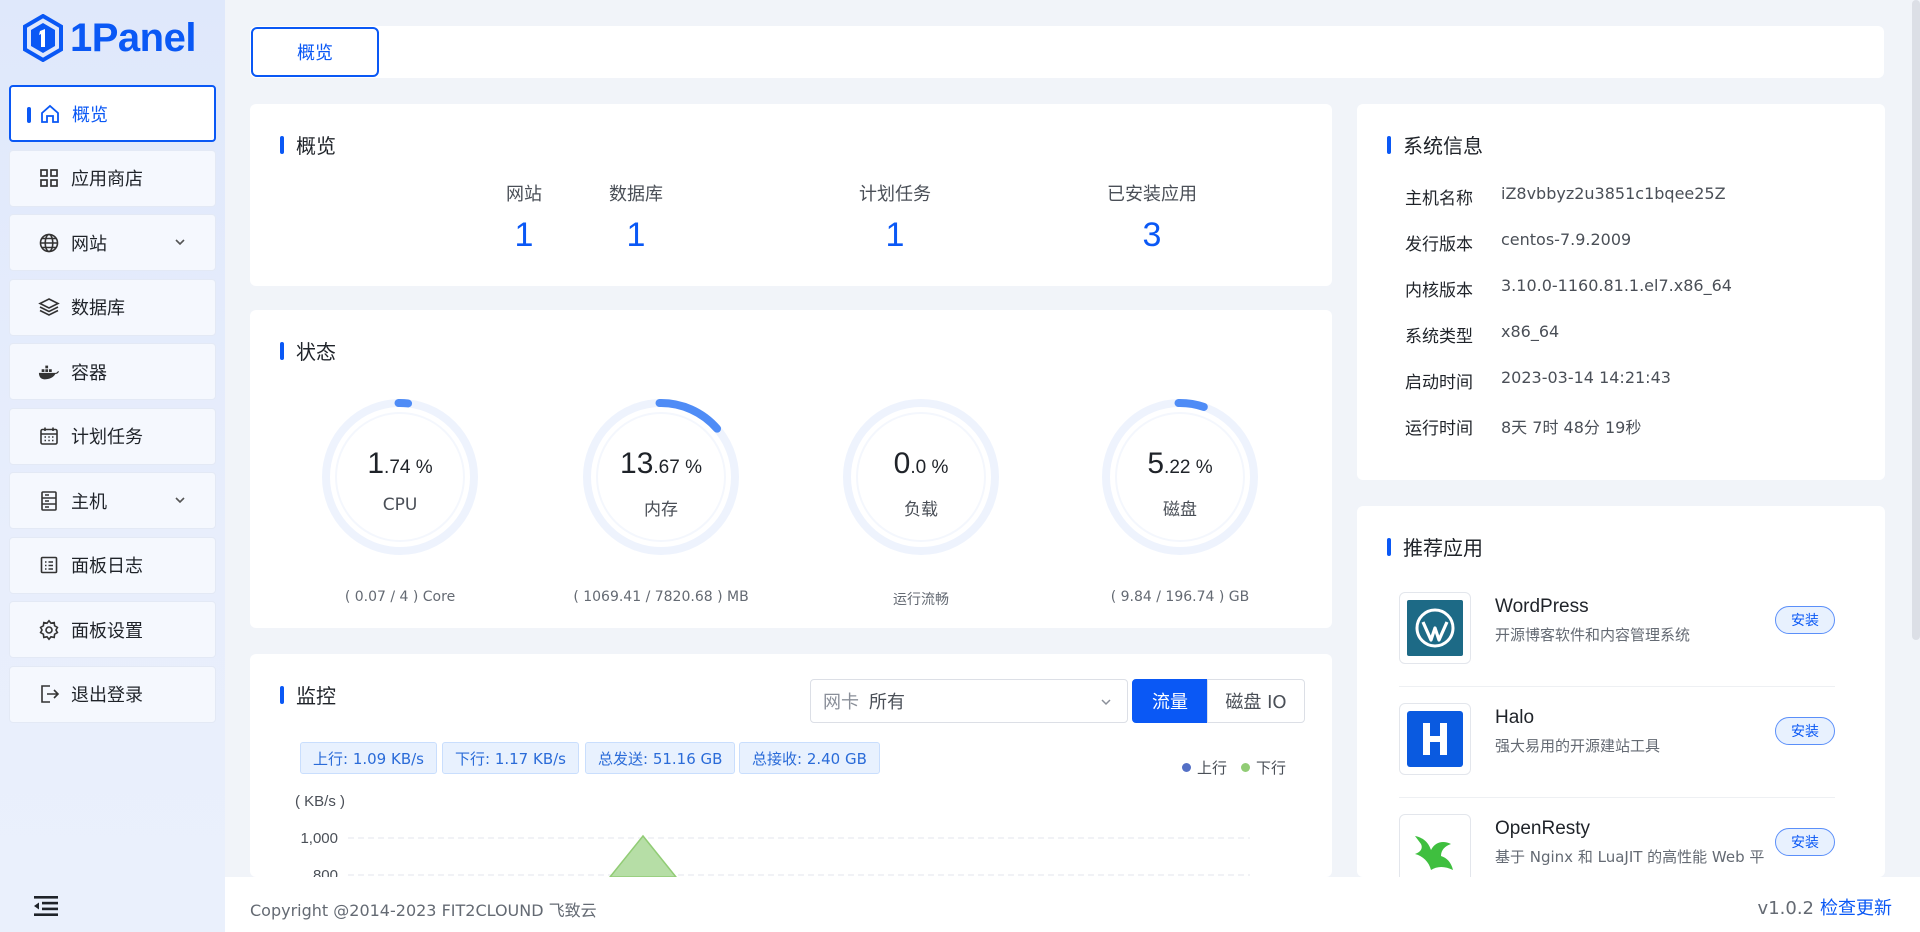  I want to click on status-title: 状态, so click(308, 350).